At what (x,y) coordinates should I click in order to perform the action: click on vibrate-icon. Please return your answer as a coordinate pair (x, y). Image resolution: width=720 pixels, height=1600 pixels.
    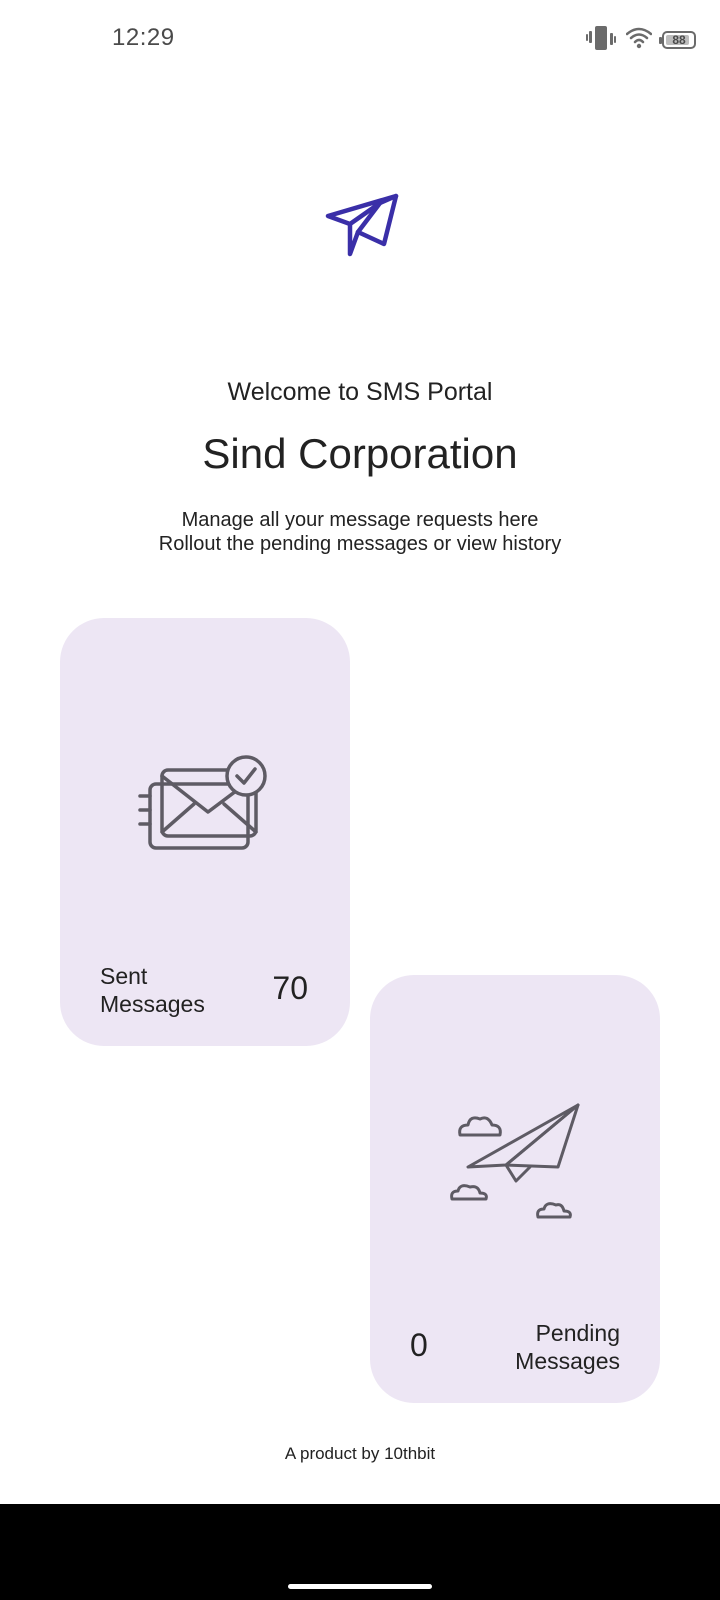
    Looking at the image, I should click on (601, 40).